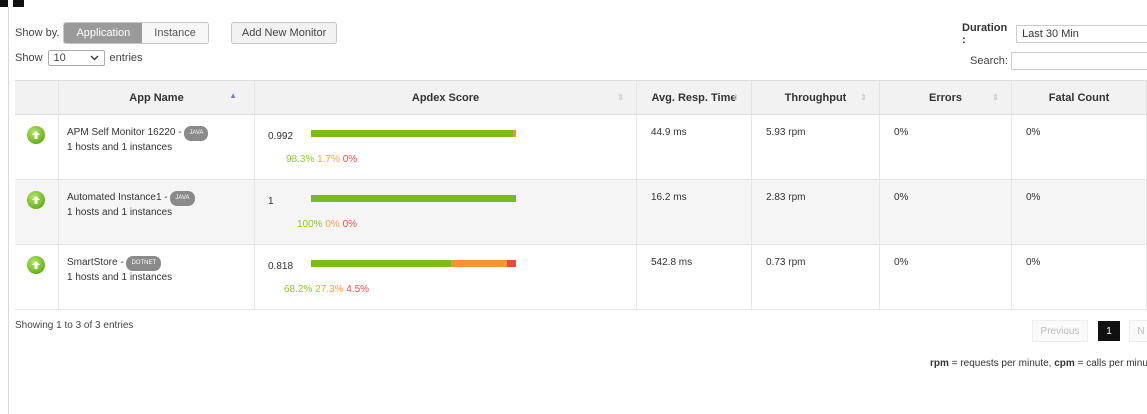  I want to click on apdex-score: 0.818, so click(281, 266).